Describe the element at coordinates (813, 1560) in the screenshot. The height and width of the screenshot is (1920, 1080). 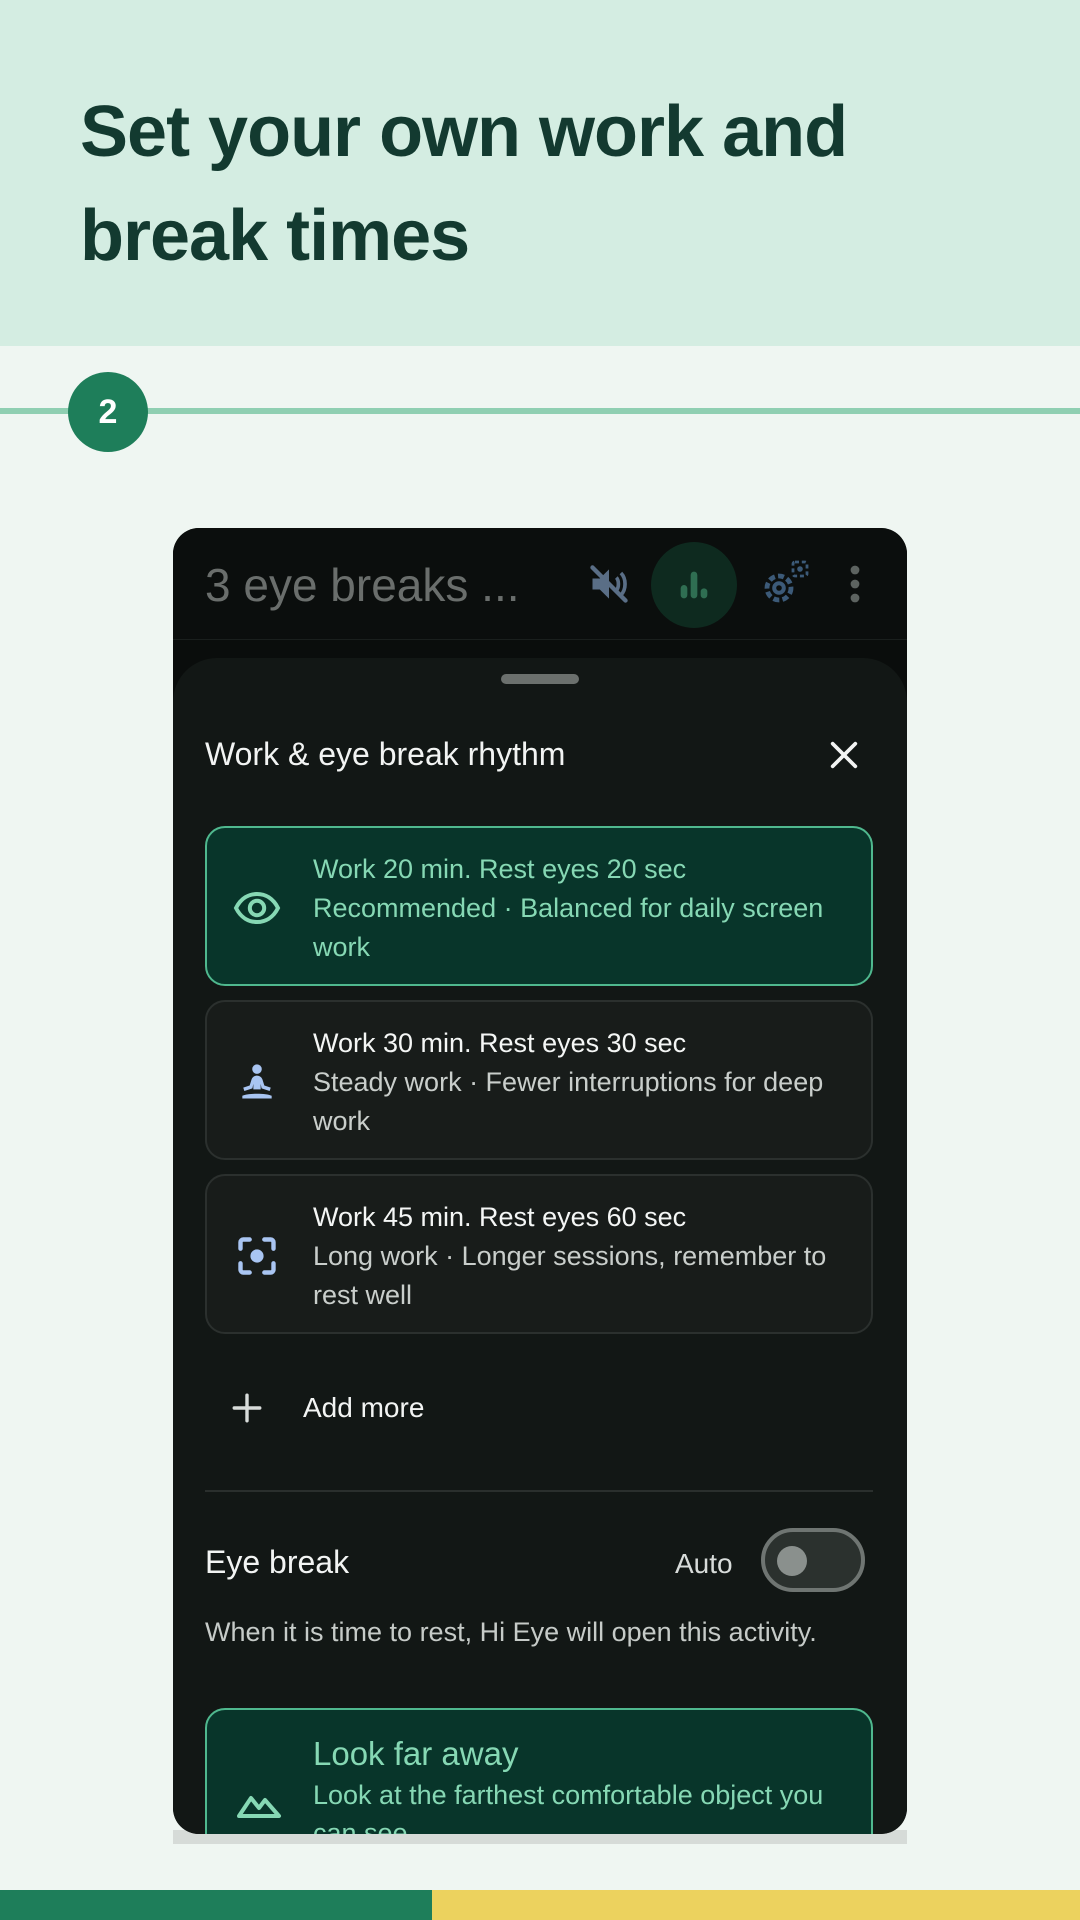
I see `auto-toggle` at that location.